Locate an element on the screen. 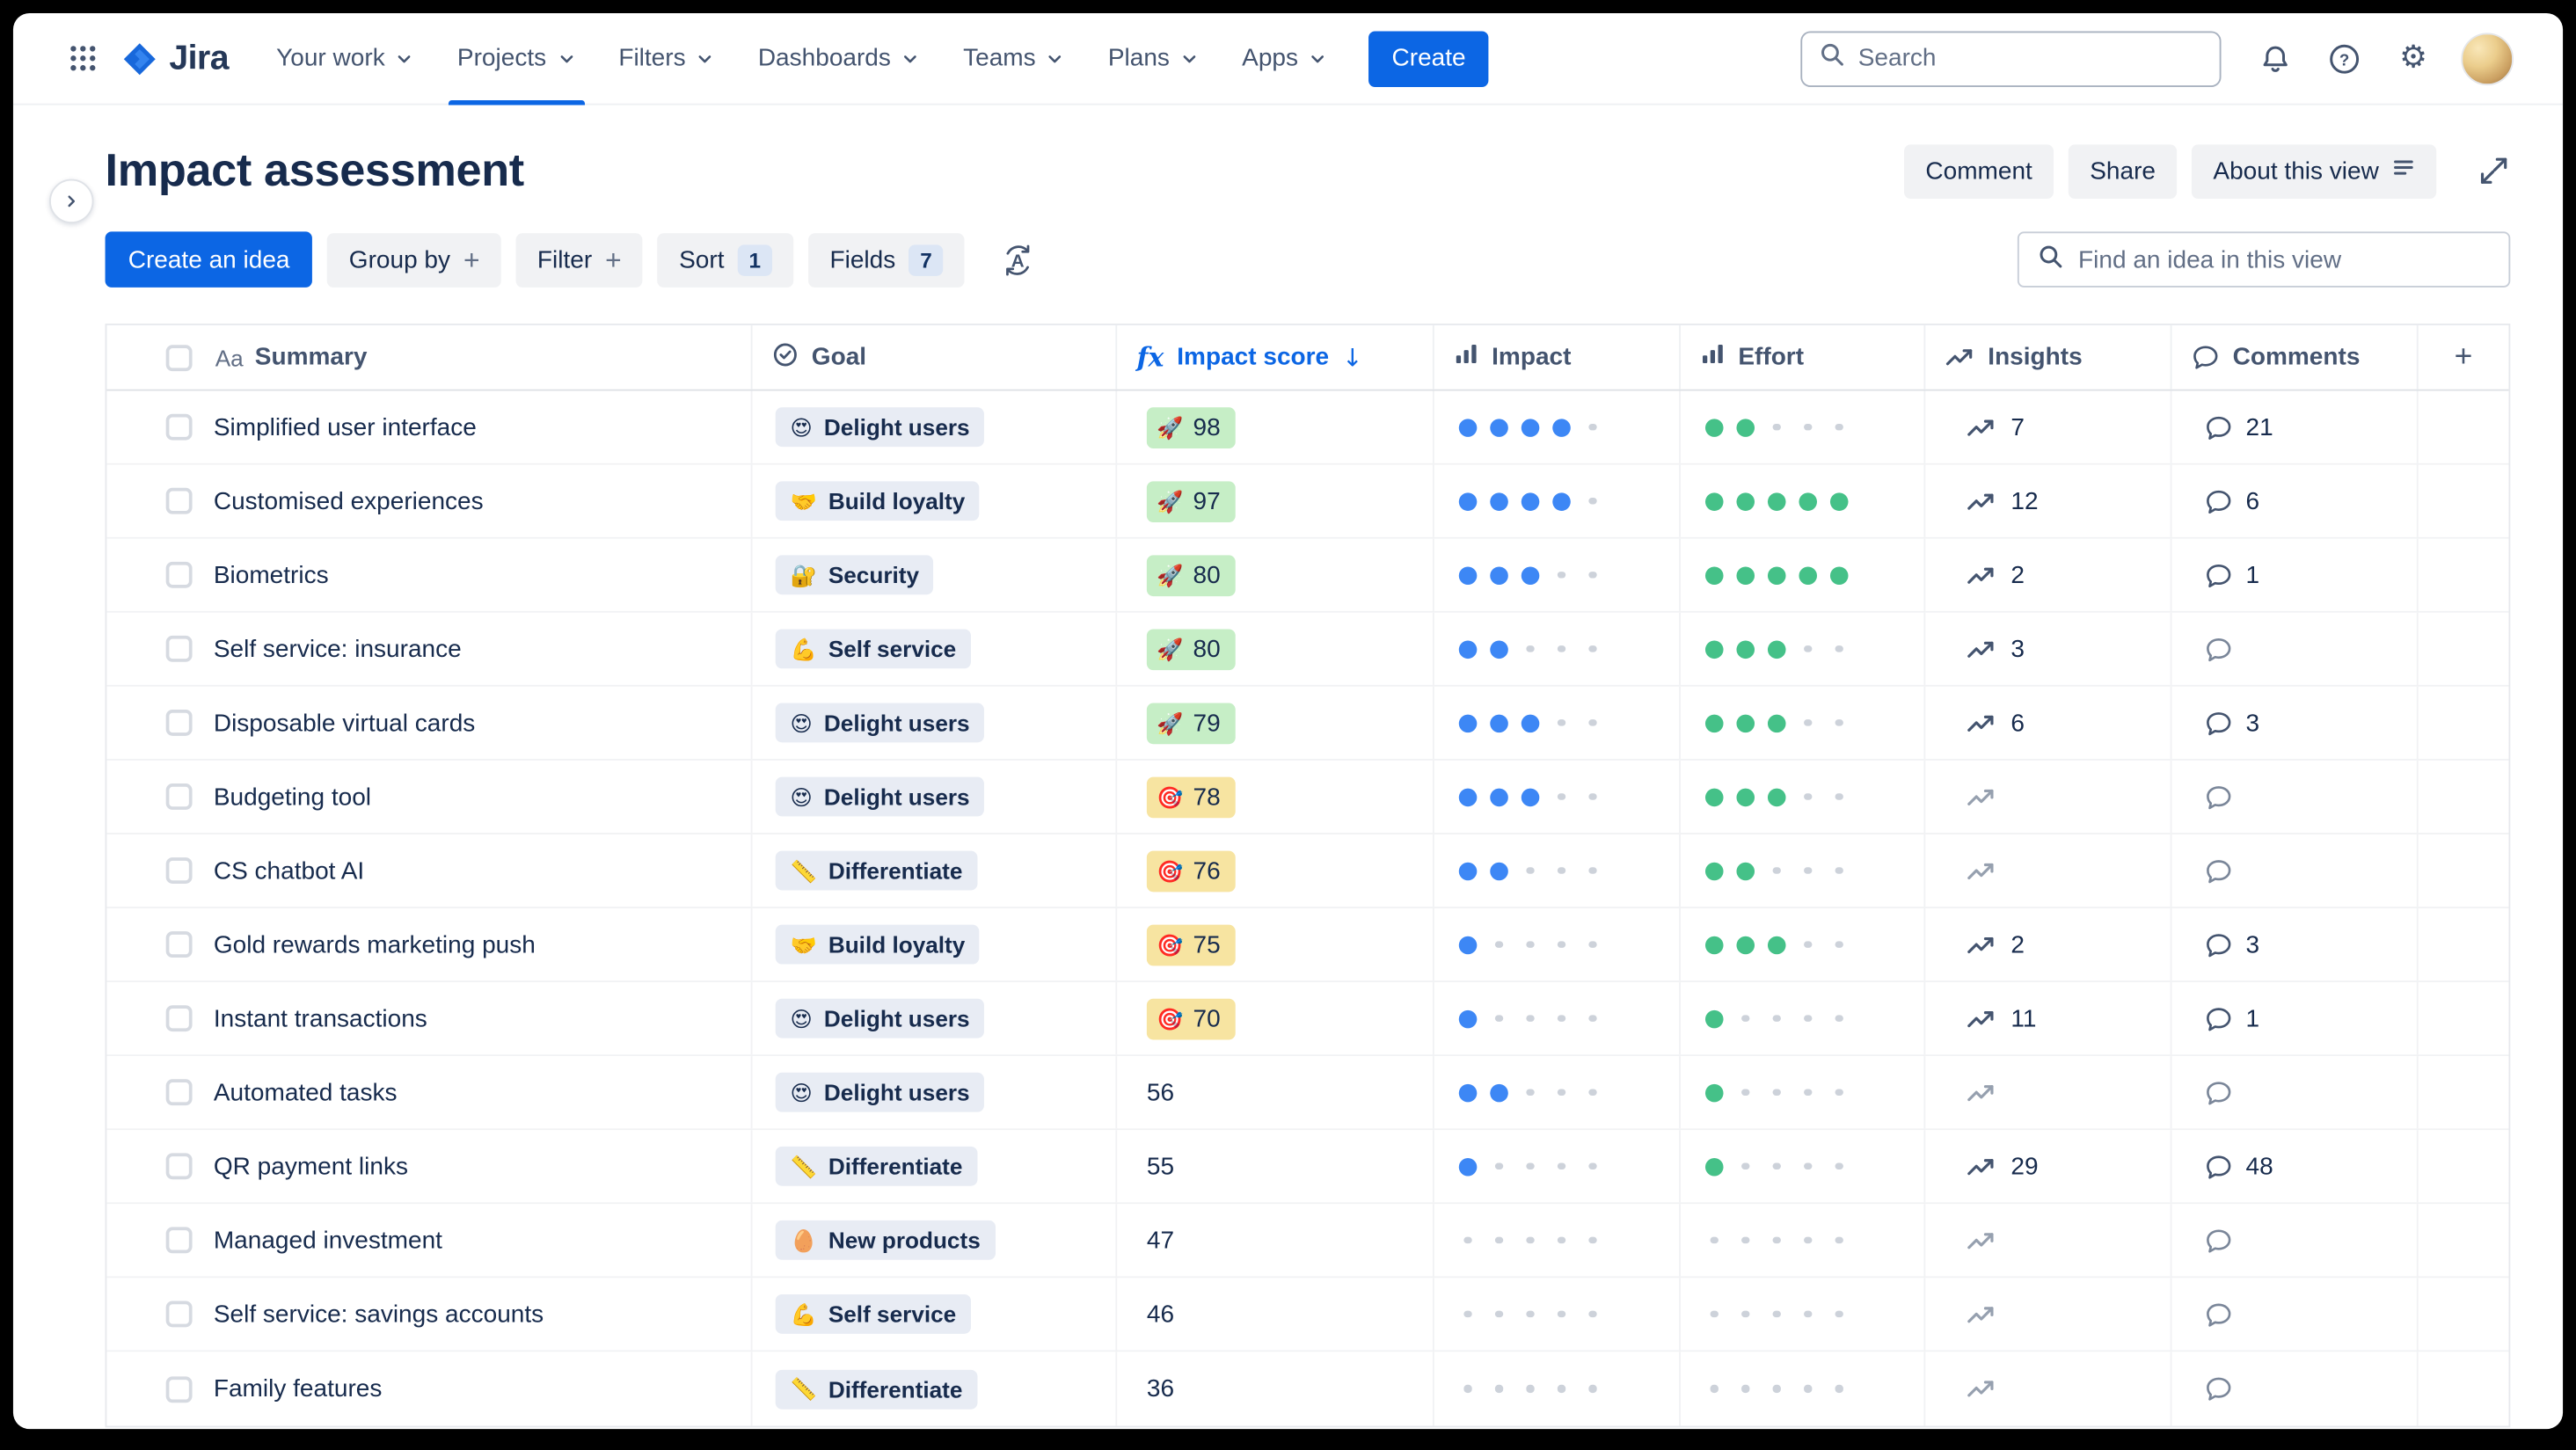  insights-cell: 12 is located at coordinates (2048, 500).